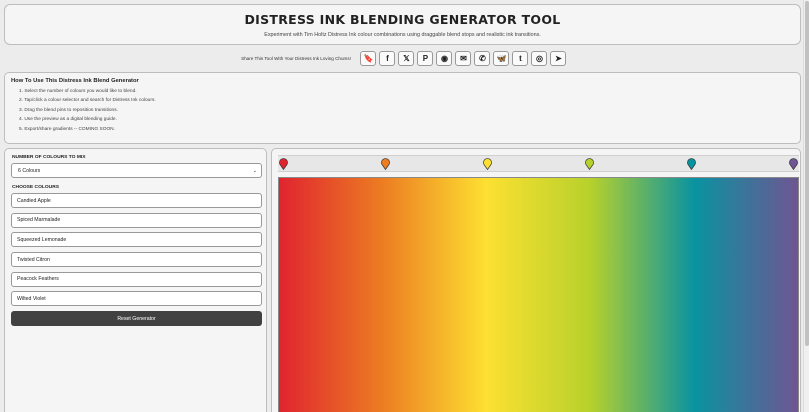 This screenshot has width=809, height=412. What do you see at coordinates (136, 200) in the screenshot?
I see `colour-selector-1: Candied Apple` at bounding box center [136, 200].